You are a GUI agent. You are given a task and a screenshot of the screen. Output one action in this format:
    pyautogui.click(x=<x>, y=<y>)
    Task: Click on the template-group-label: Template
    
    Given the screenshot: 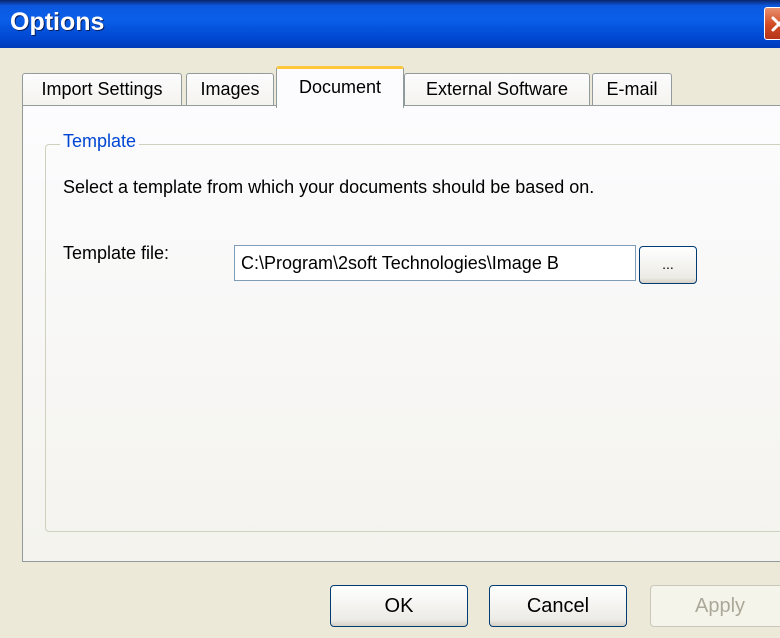 What is the action you would take?
    pyautogui.click(x=100, y=141)
    